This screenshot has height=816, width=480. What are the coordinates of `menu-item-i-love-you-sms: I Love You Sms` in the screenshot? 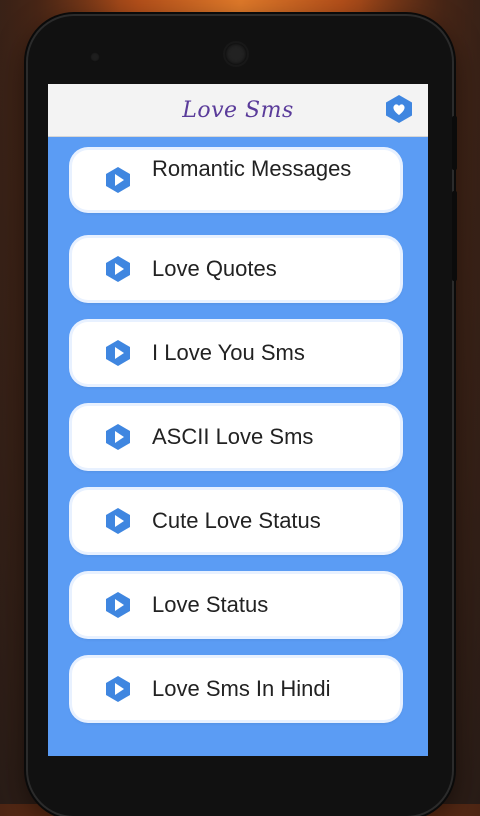 It's located at (236, 353).